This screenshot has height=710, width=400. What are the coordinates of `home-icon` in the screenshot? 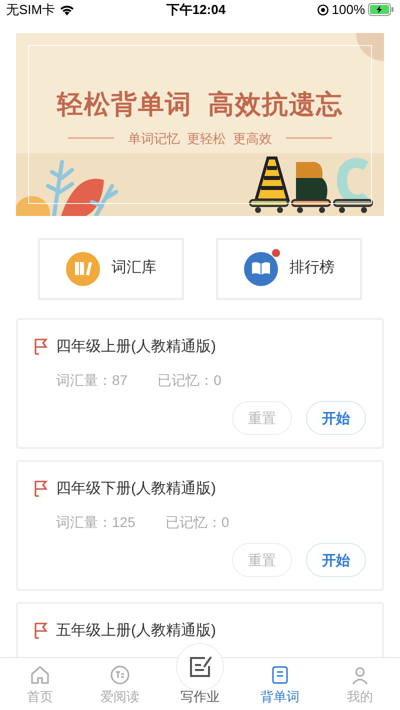 It's located at (40, 674).